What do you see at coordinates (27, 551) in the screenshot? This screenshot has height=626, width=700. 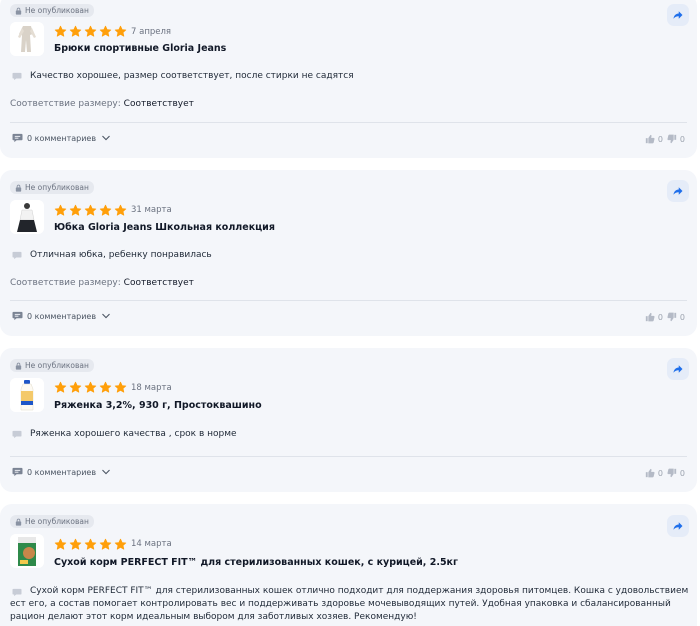 I see `product-image-cat-food` at bounding box center [27, 551].